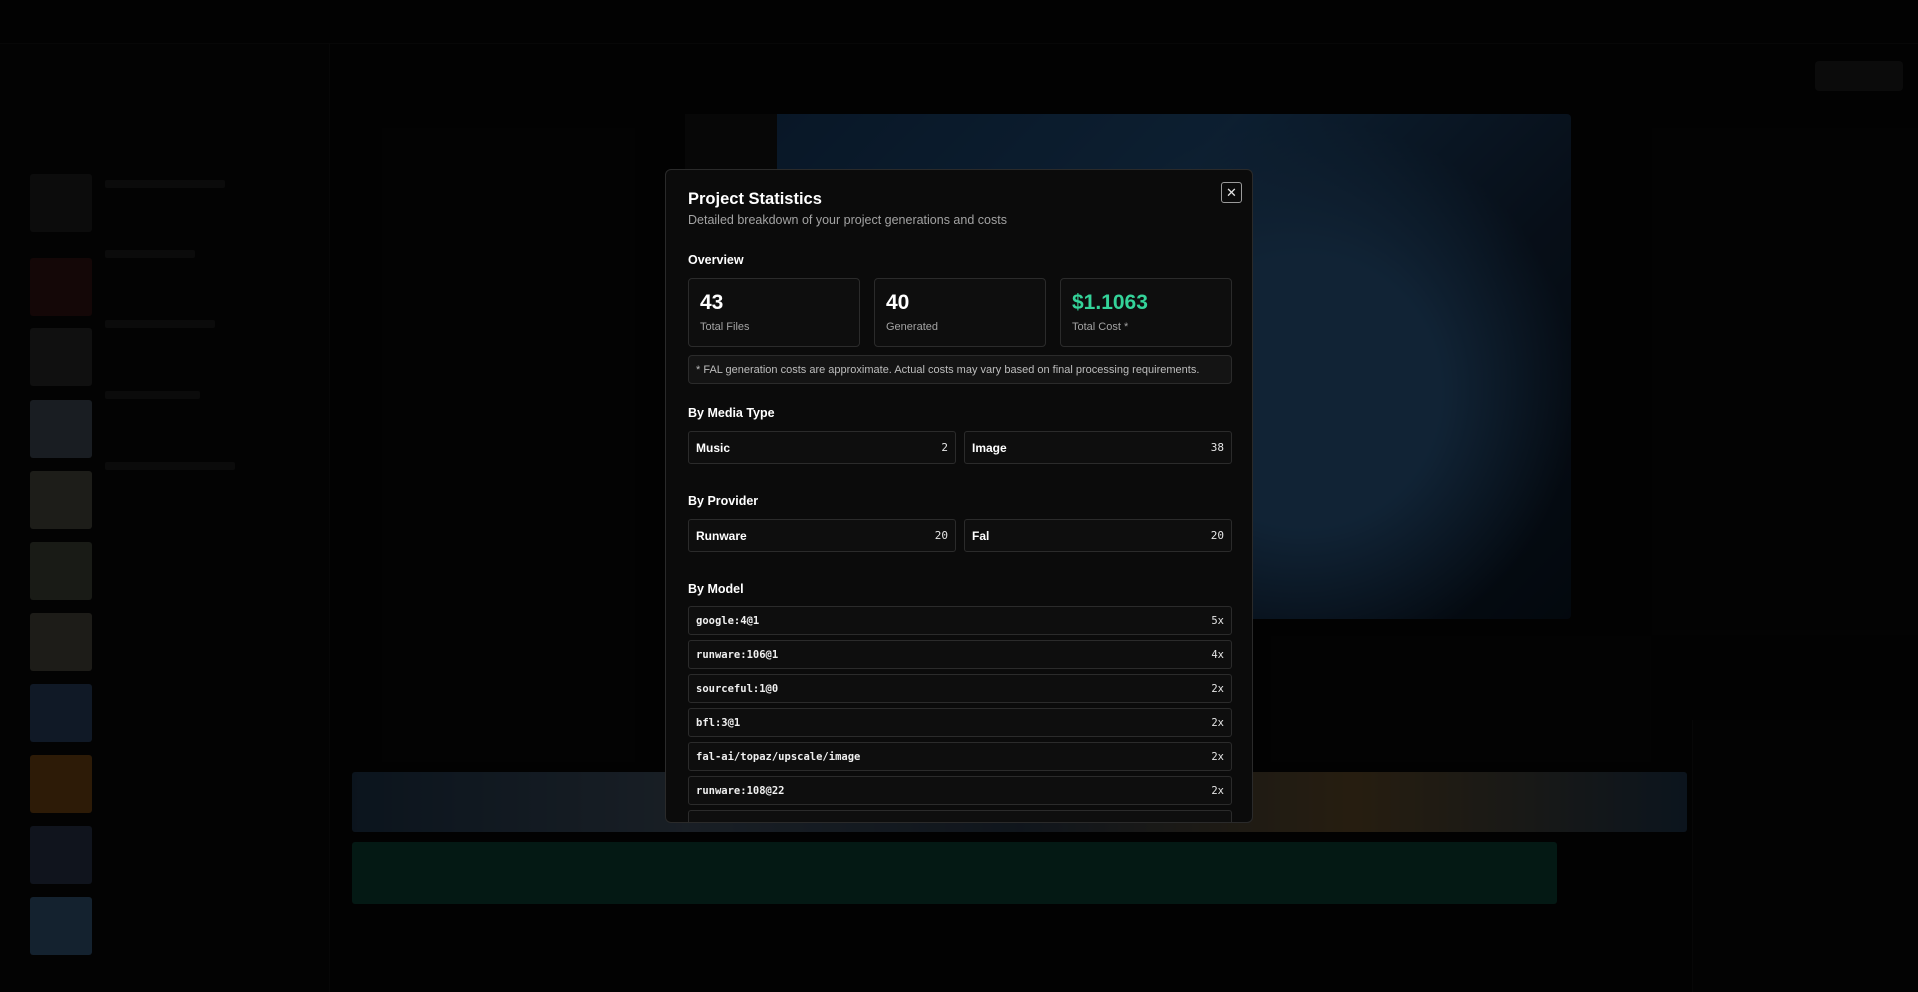  What do you see at coordinates (960, 523) in the screenshot?
I see `provider-section: By Provider Runware 20 Fal 20` at bounding box center [960, 523].